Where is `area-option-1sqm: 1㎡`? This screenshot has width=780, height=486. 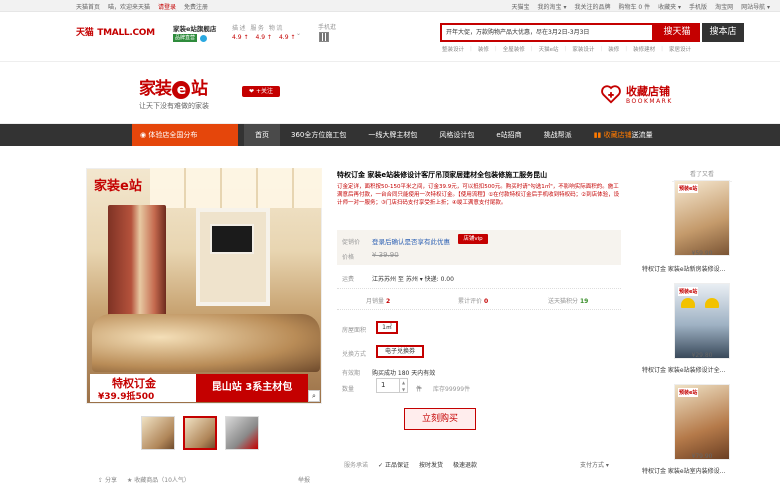 area-option-1sqm: 1㎡ is located at coordinates (387, 327).